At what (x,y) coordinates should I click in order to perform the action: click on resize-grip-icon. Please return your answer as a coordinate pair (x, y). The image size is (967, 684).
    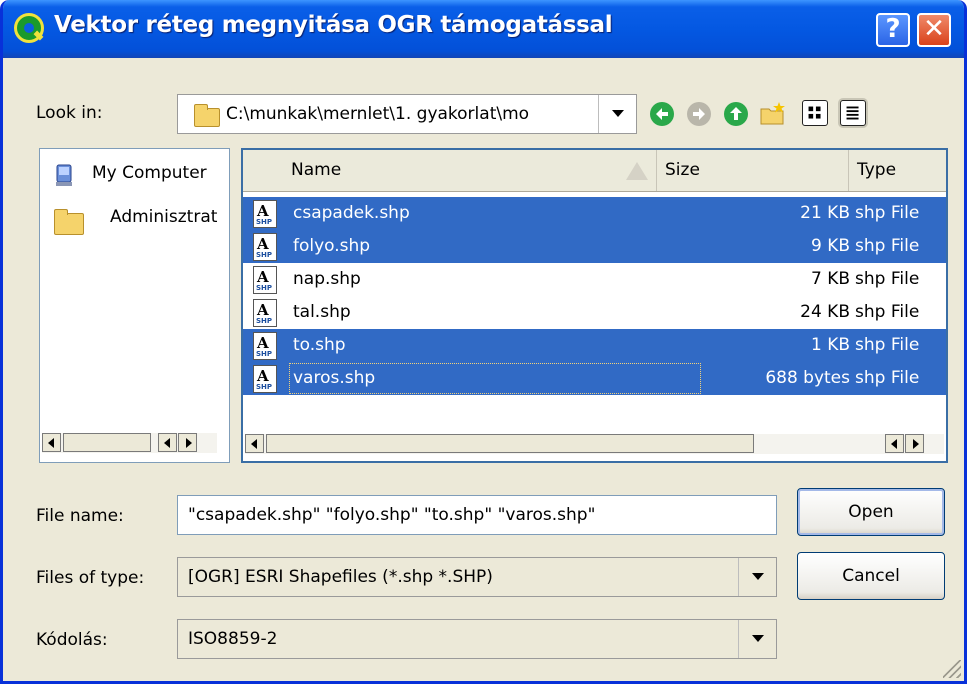
    Looking at the image, I should click on (952, 669).